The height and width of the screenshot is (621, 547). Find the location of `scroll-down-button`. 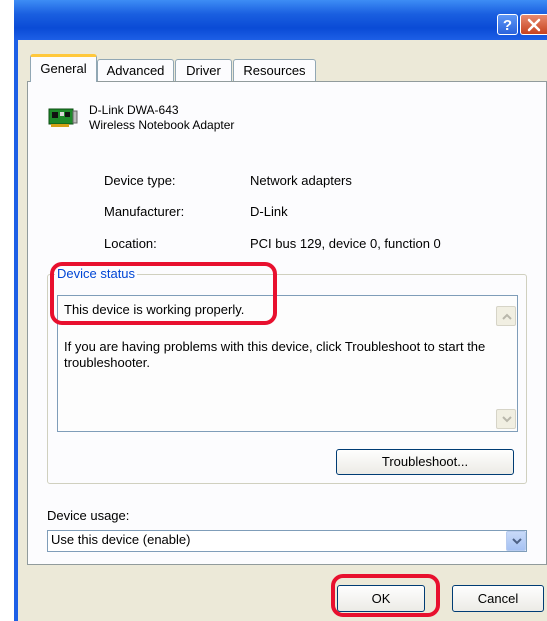

scroll-down-button is located at coordinates (506, 419).